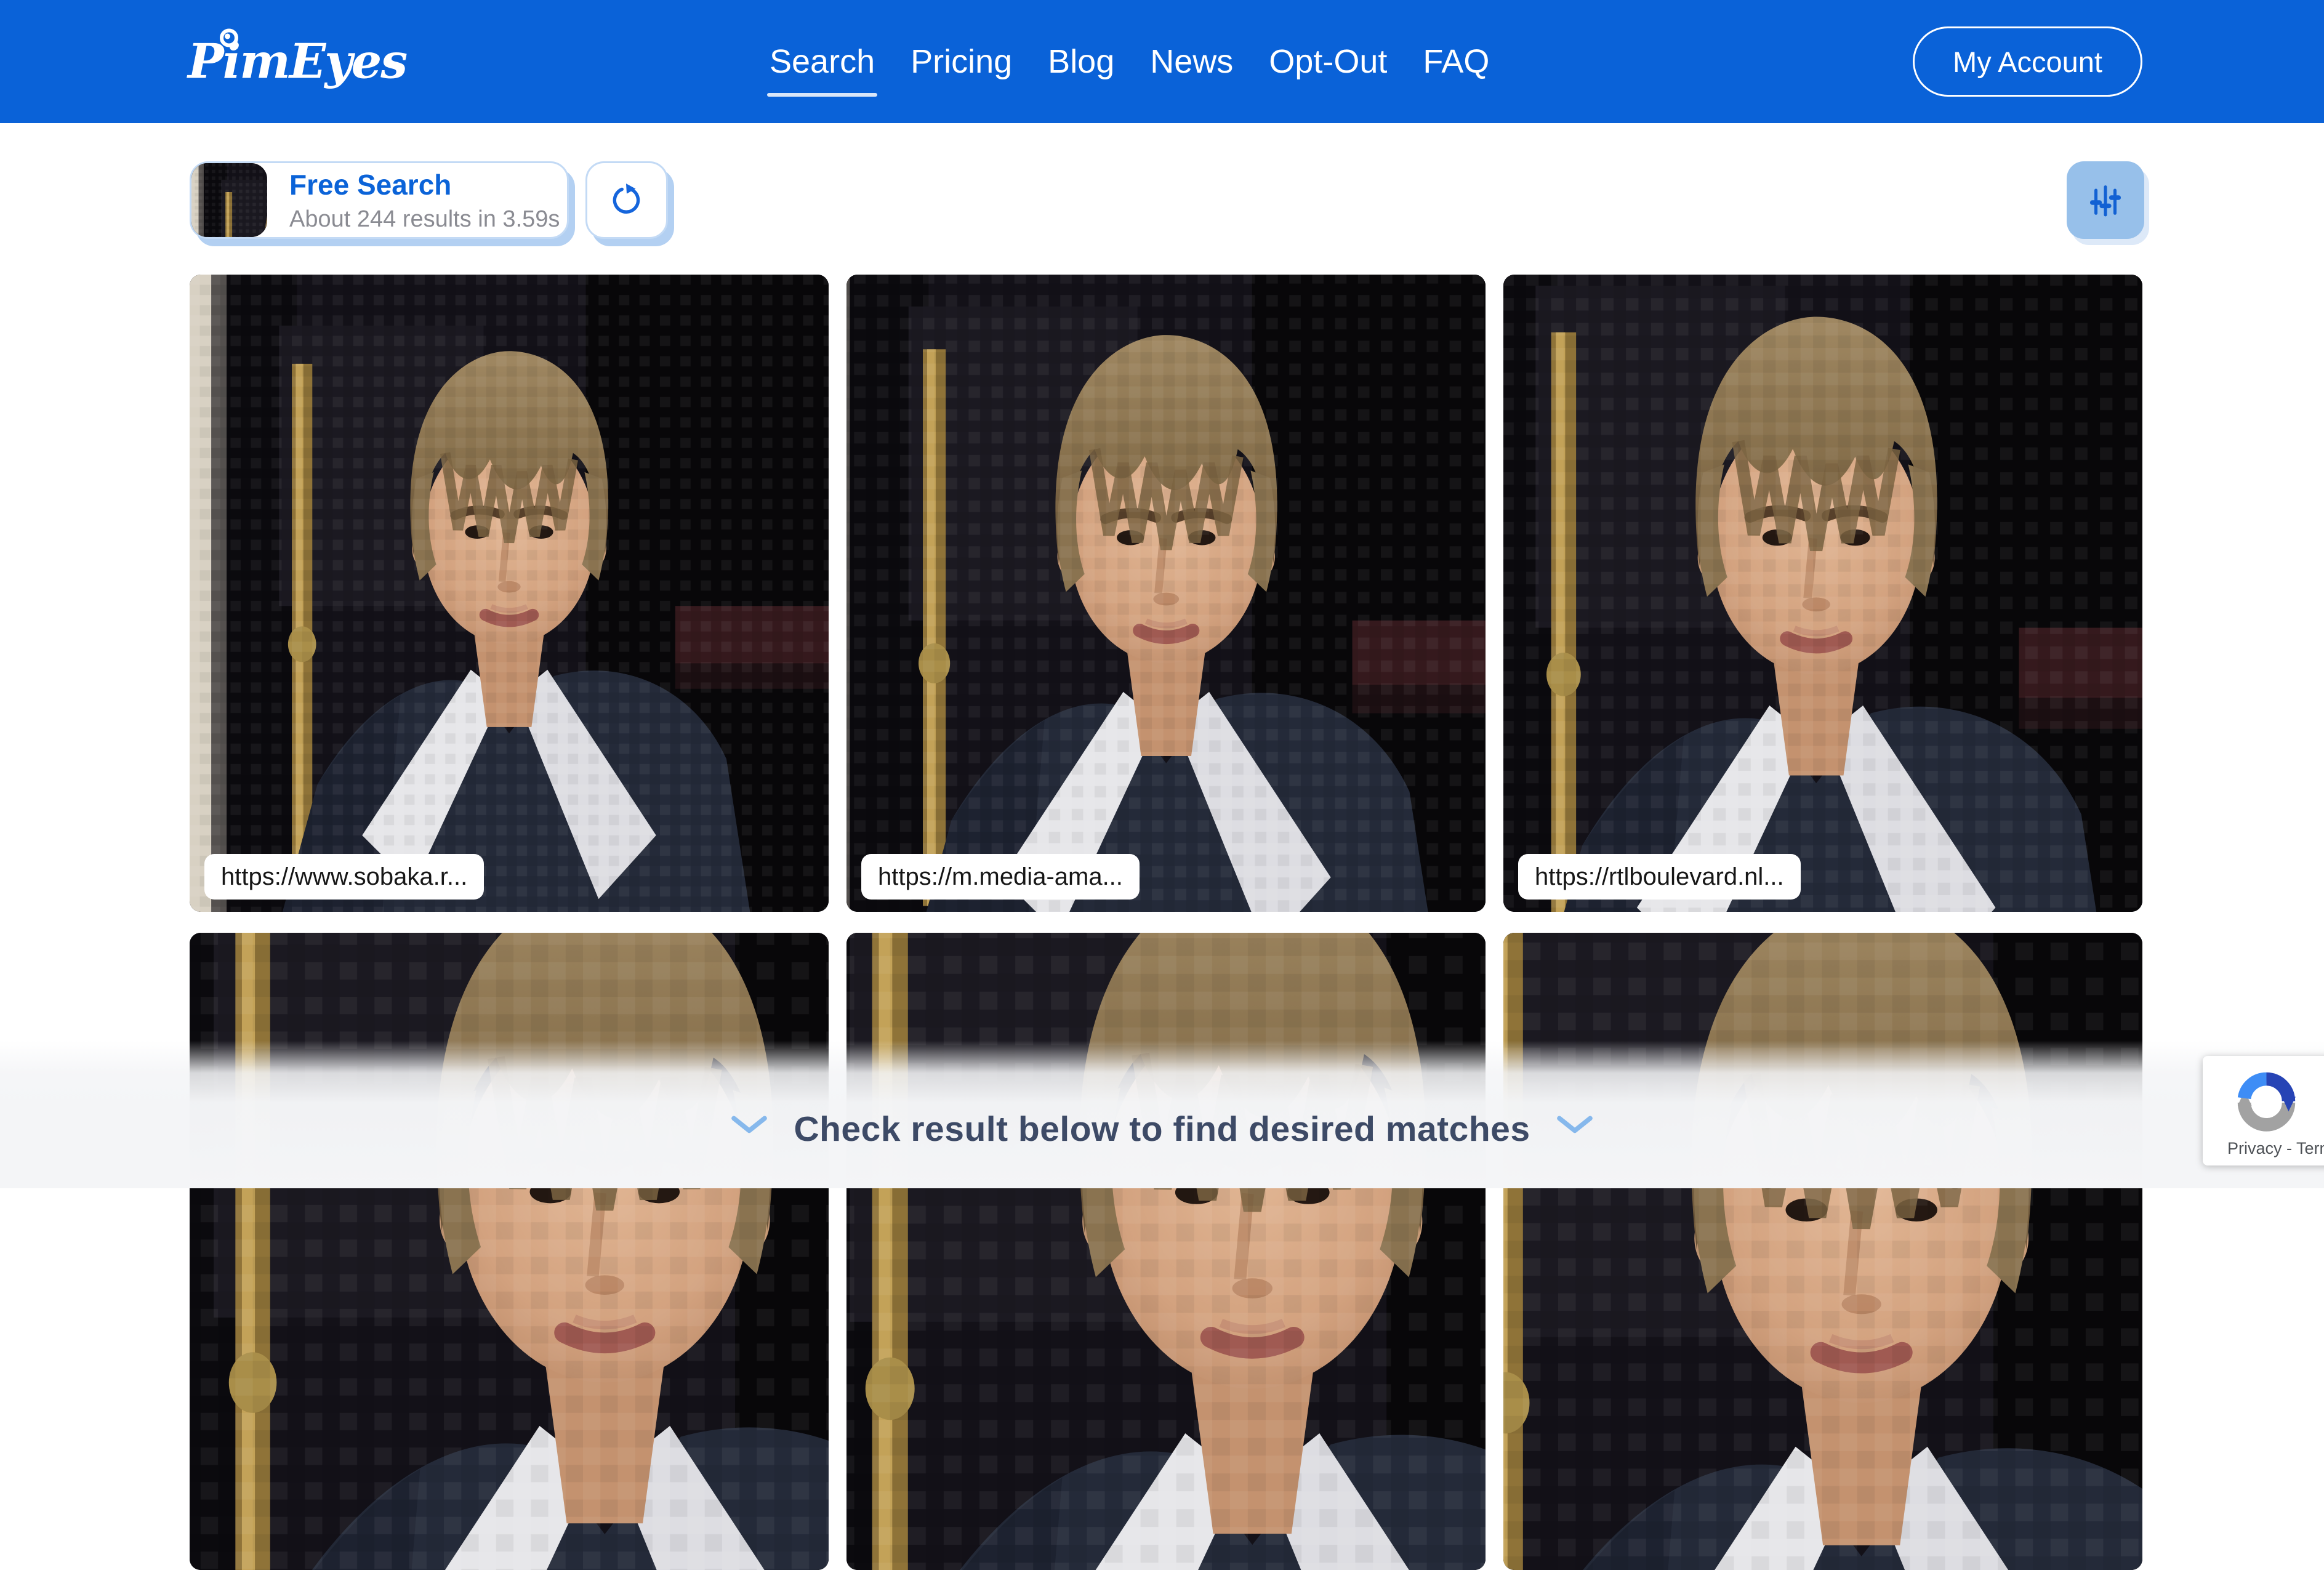  What do you see at coordinates (370, 185) in the screenshot?
I see `search-summary-title: Free Search` at bounding box center [370, 185].